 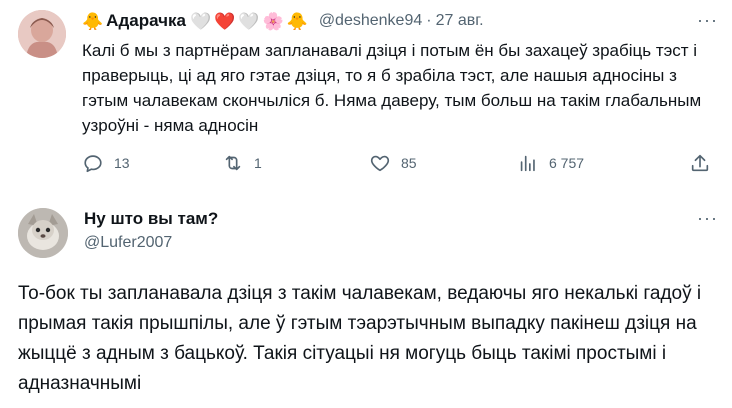 I want to click on reply-icon, so click(x=93, y=164).